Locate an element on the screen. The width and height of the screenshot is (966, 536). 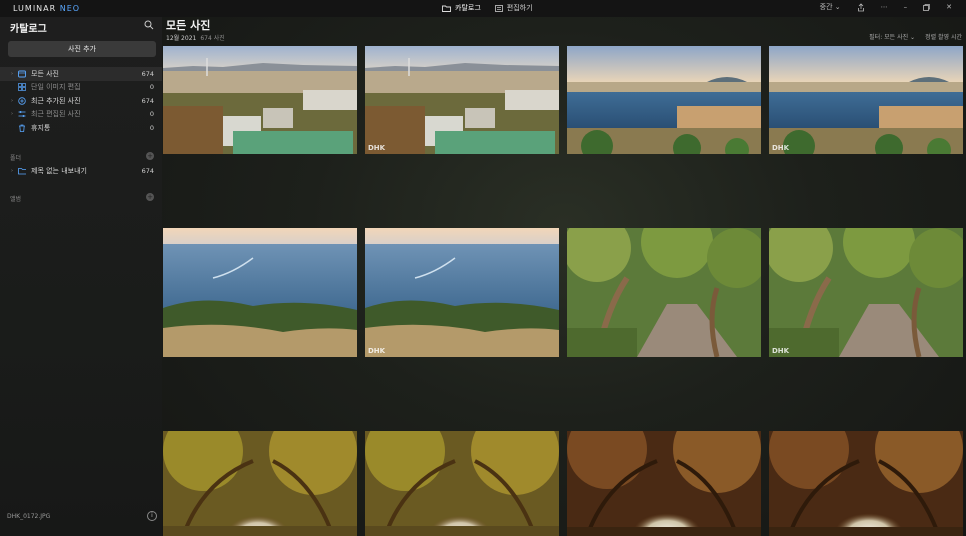
brand-accent: NEO is located at coordinates (70, 8).